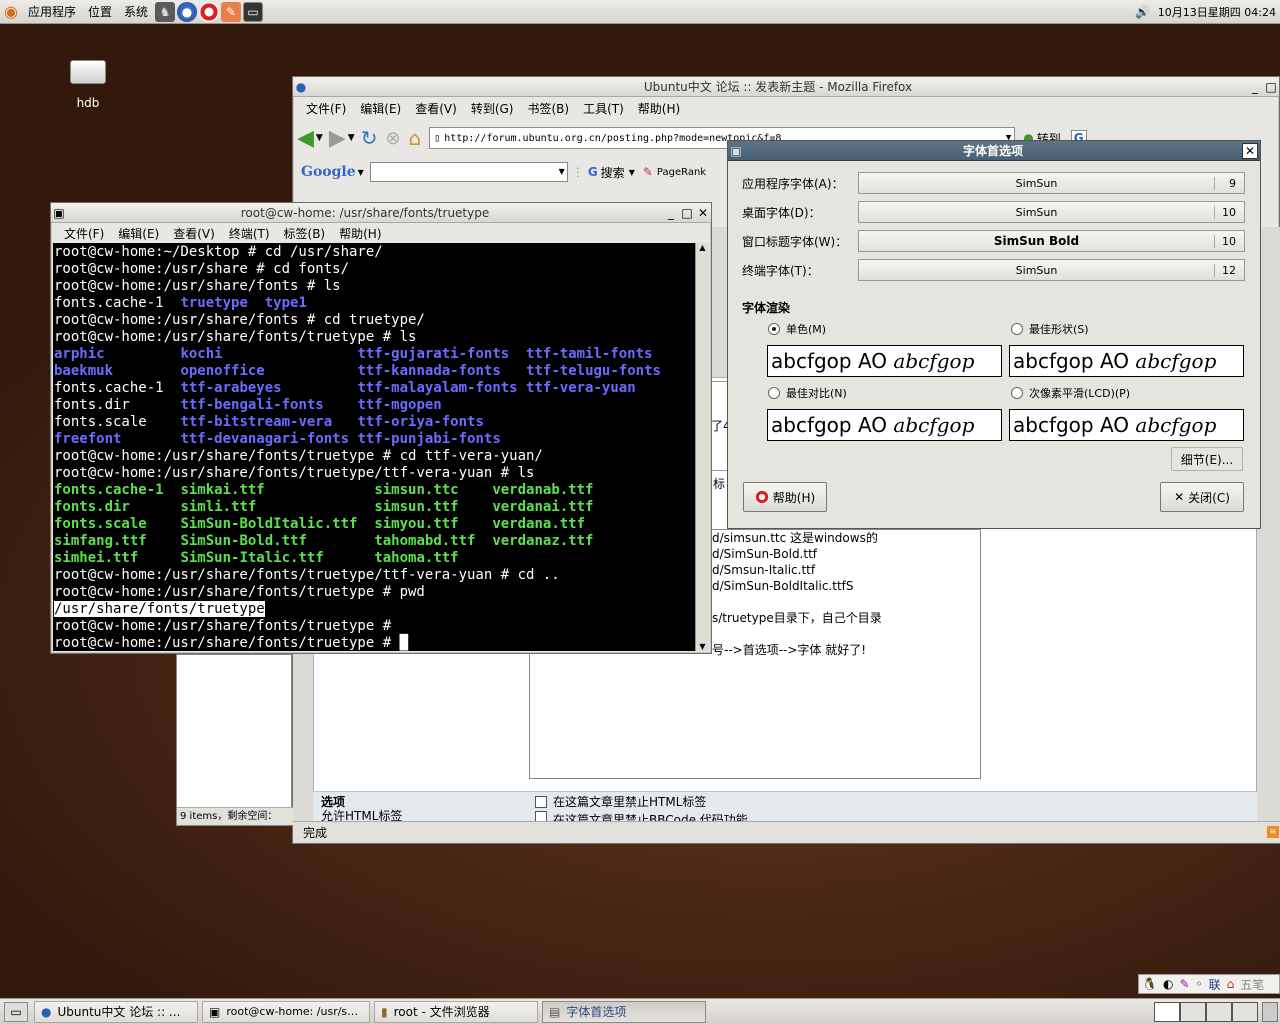 This screenshot has height=1024, width=1280. Describe the element at coordinates (1051, 241) in the screenshot. I see `title-font-button: SimSun Bold 10` at that location.